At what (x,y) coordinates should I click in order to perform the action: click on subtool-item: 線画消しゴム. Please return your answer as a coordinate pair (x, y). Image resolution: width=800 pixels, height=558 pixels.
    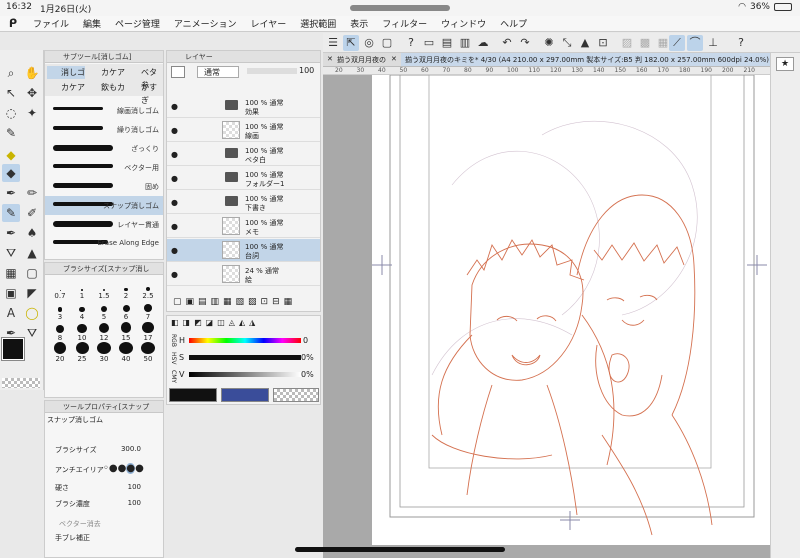
    Looking at the image, I should click on (104, 110).